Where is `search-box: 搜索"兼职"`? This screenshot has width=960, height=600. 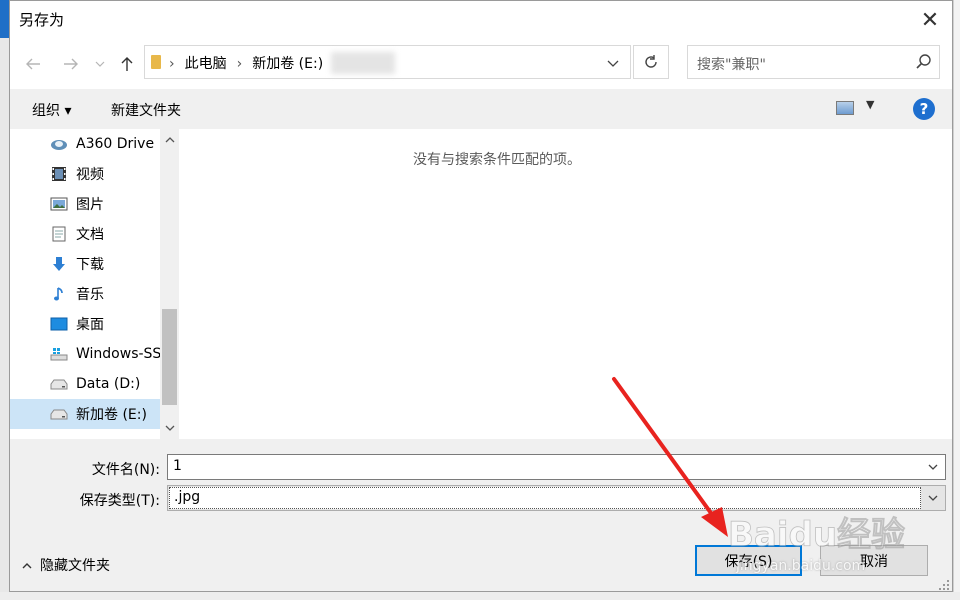 search-box: 搜索"兼职" is located at coordinates (813, 62).